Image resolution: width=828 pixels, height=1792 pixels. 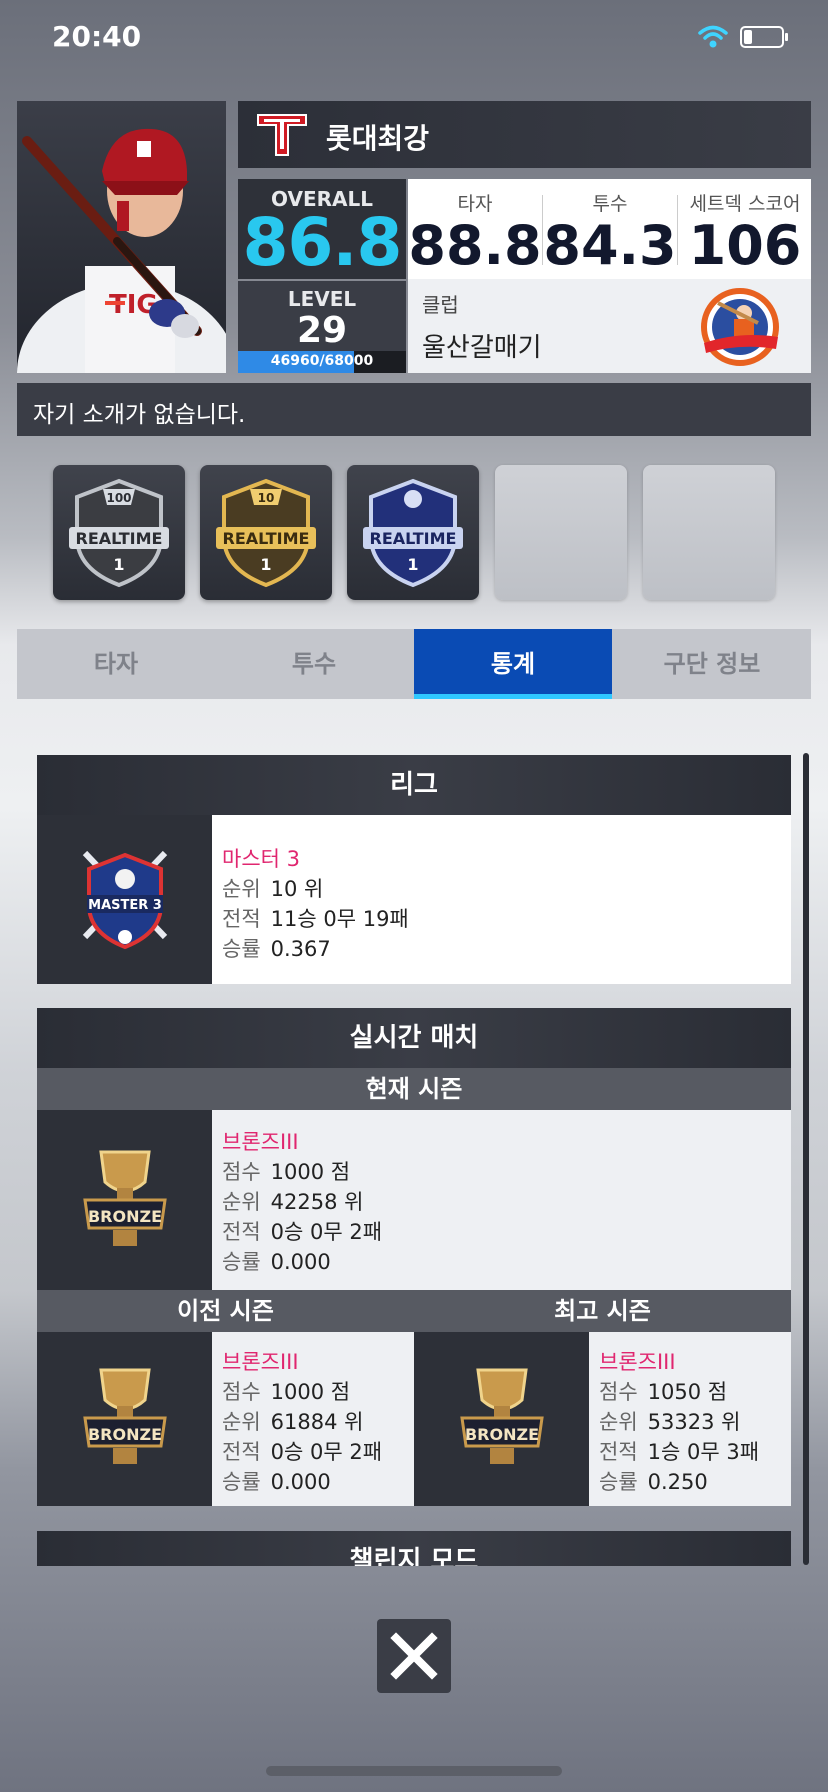 What do you see at coordinates (261, 859) in the screenshot?
I see `league-tier: 마스터 3` at bounding box center [261, 859].